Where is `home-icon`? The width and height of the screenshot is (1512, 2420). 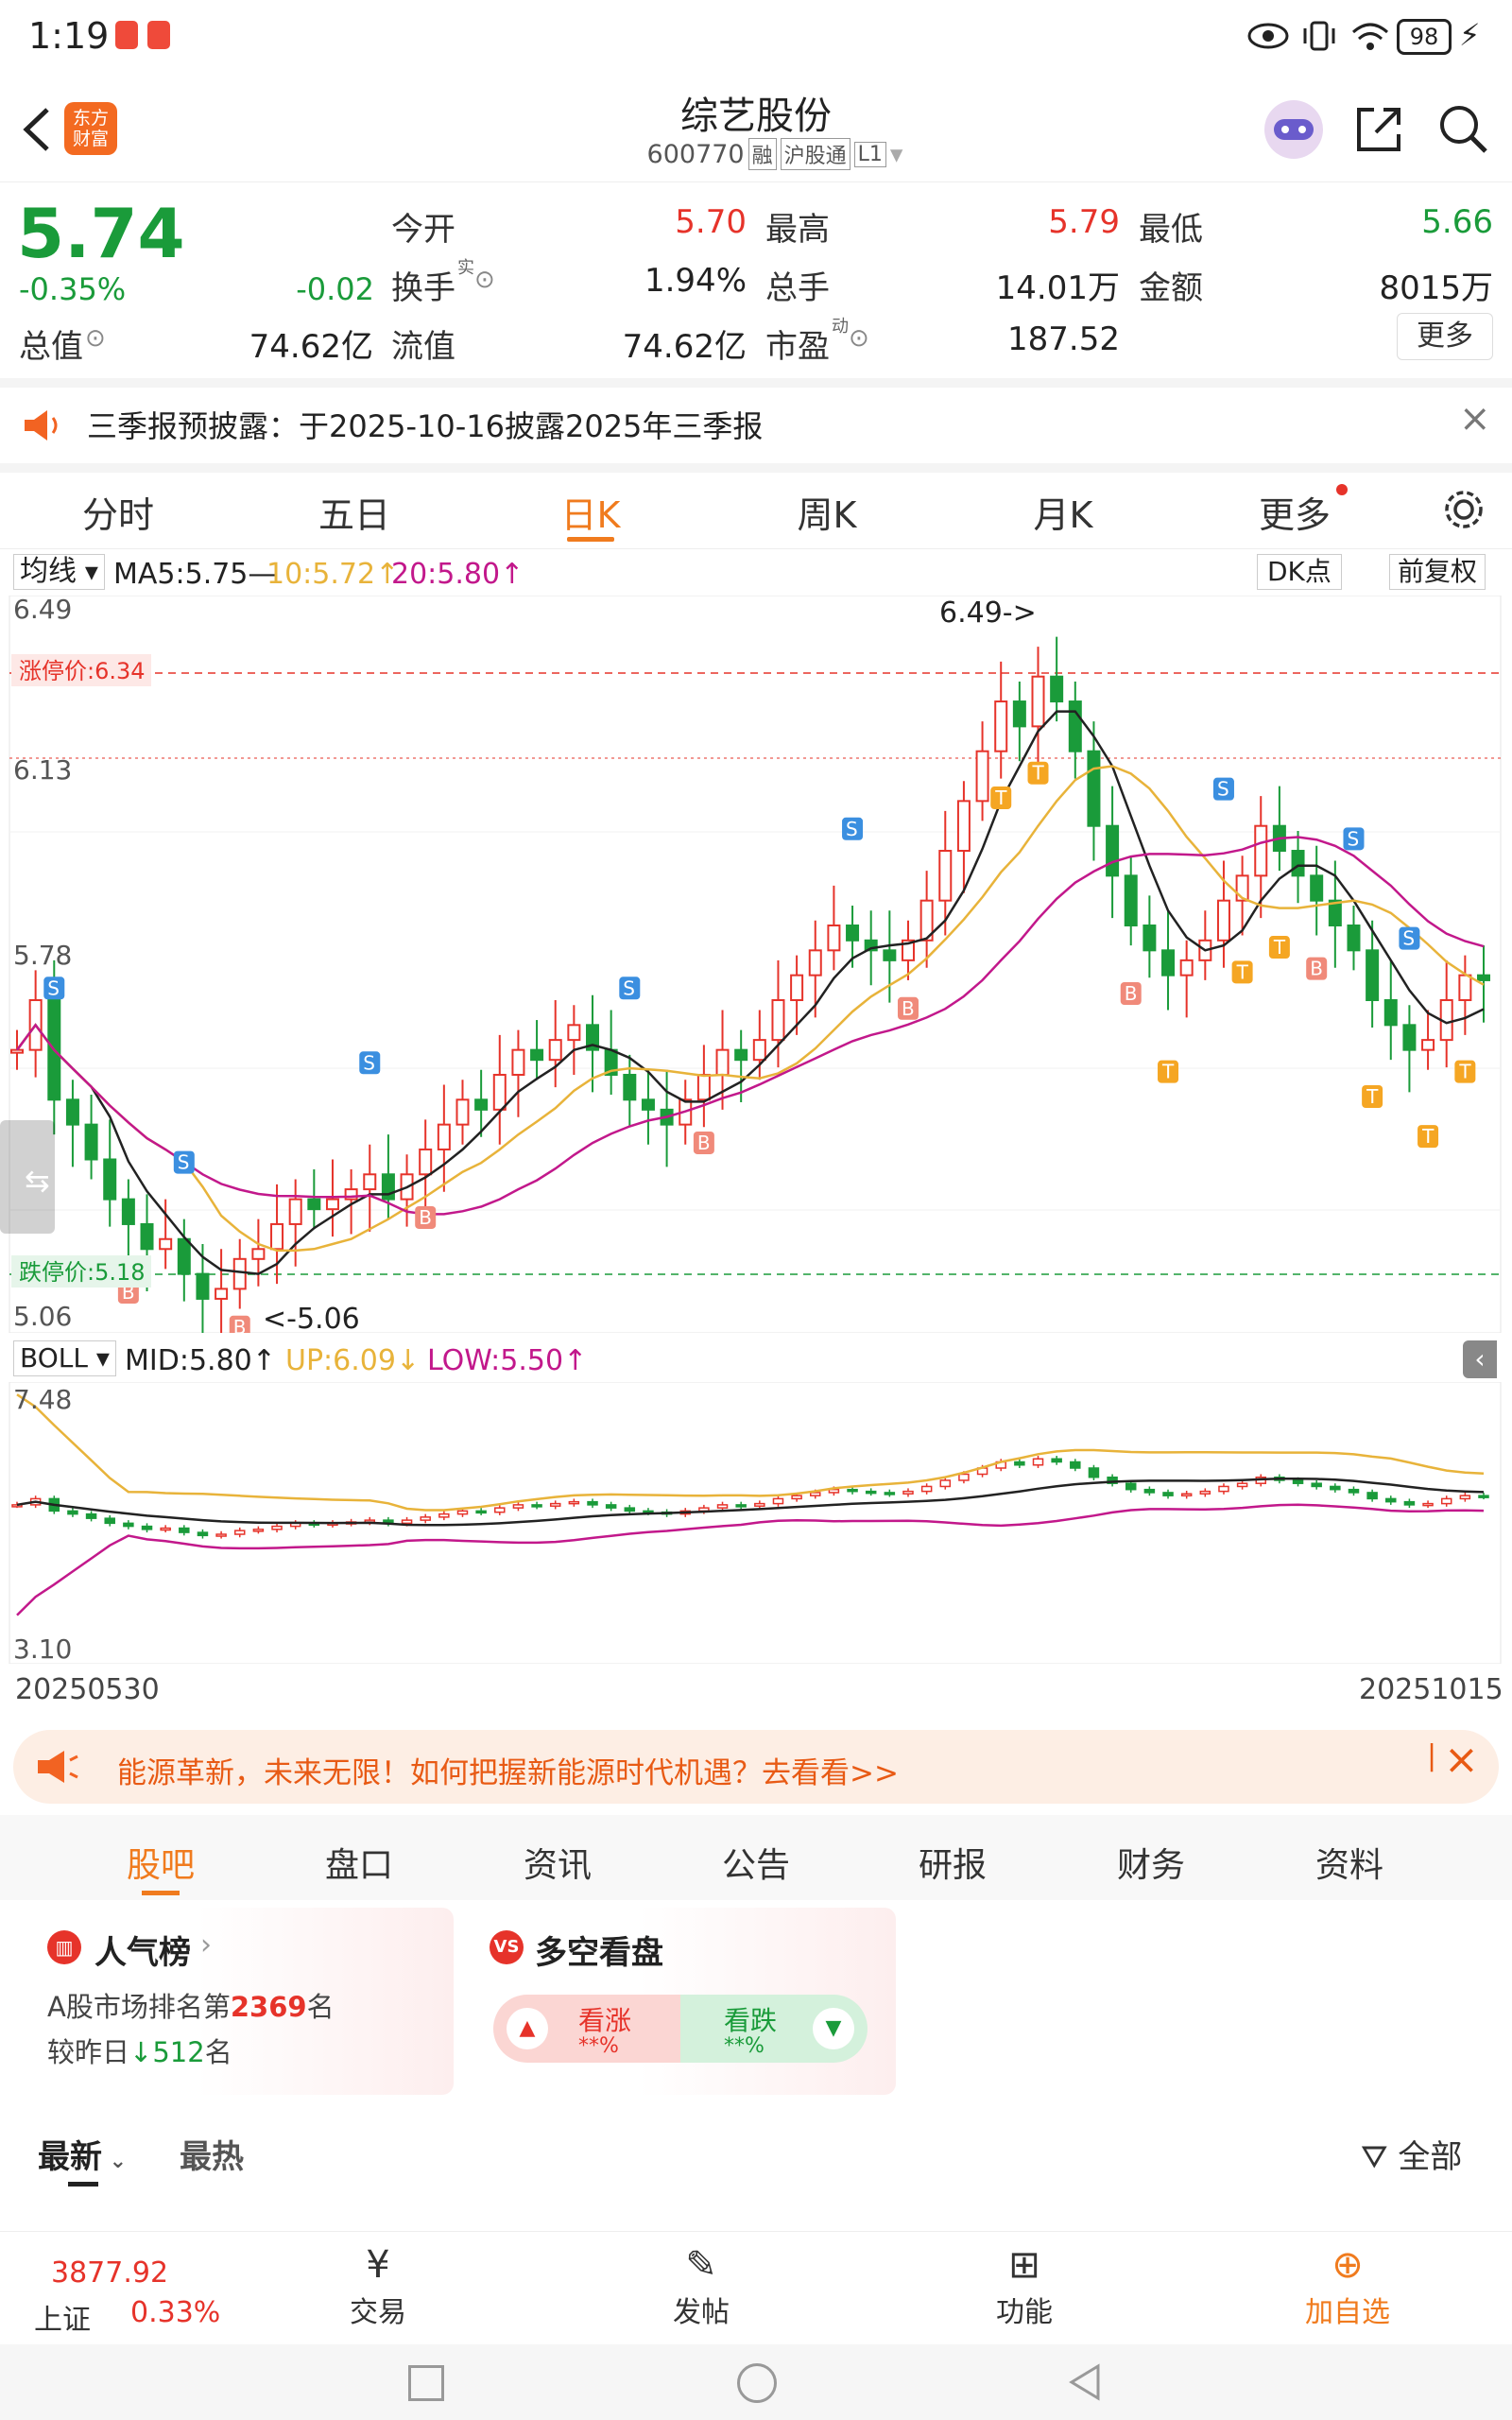 home-icon is located at coordinates (757, 2383).